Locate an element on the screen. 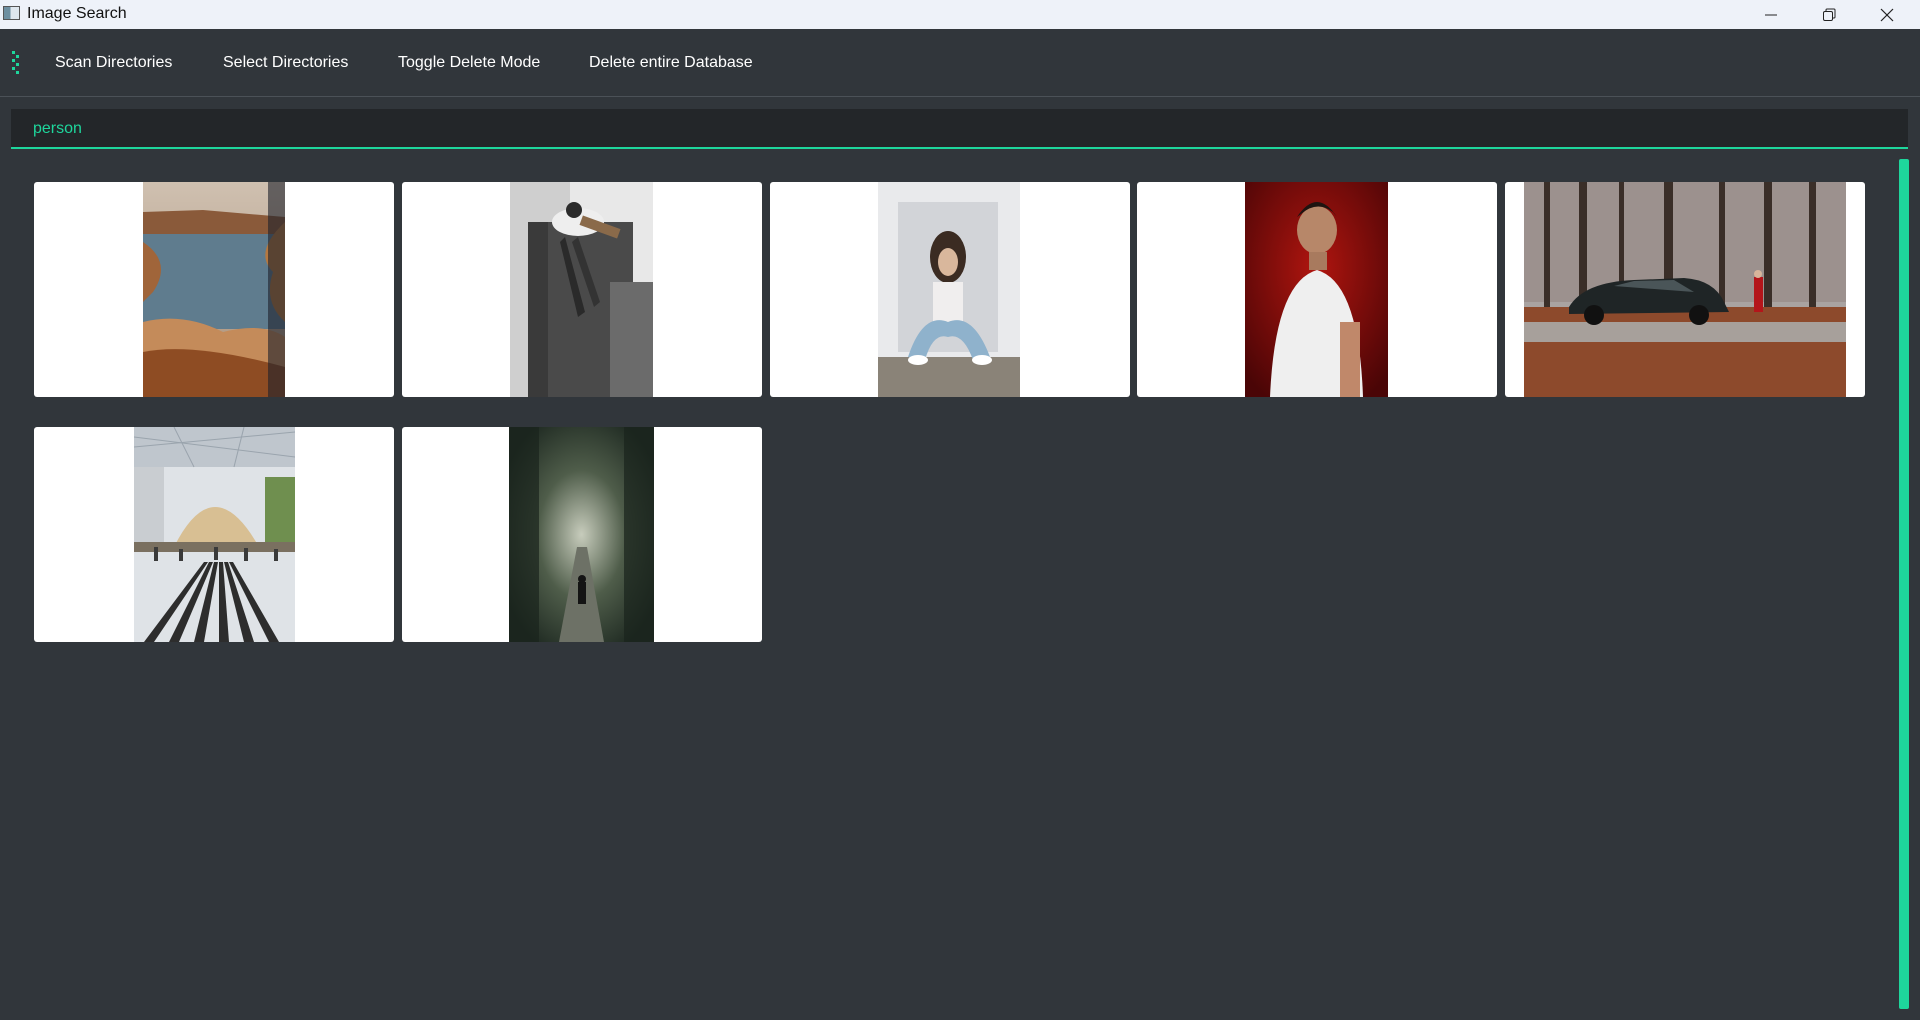 The image size is (1920, 1020). result-thumbnail-plaza is located at coordinates (214, 534).